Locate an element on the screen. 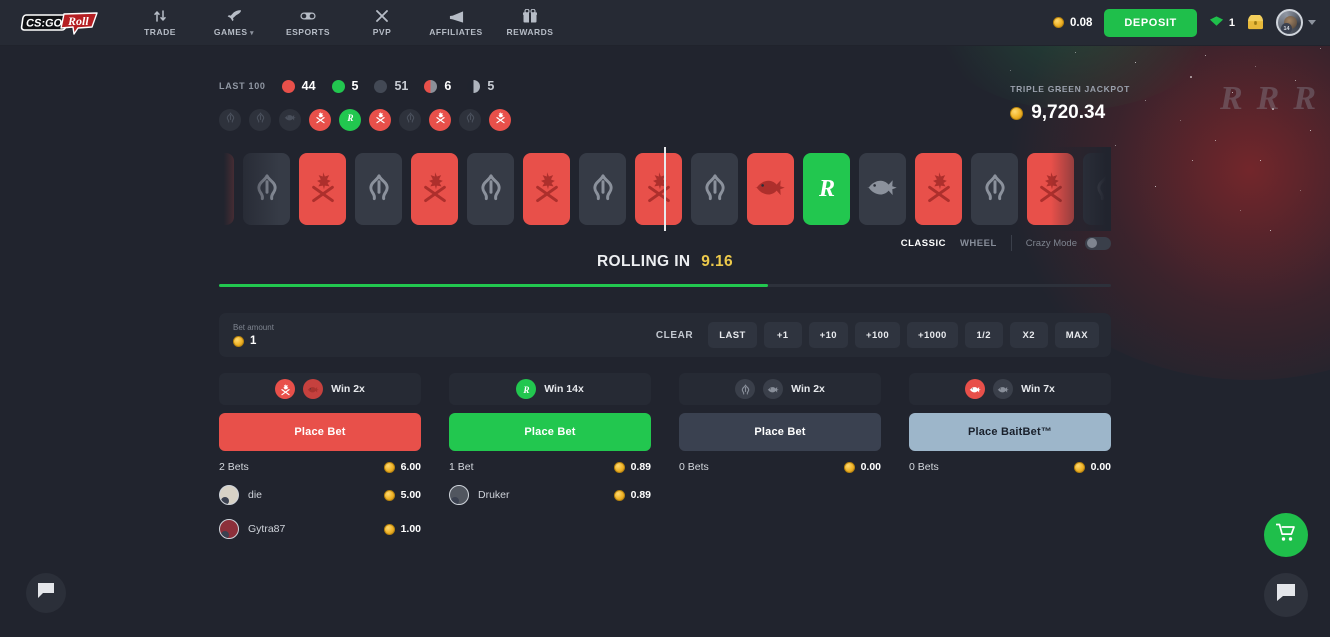 The width and height of the screenshot is (1330, 637). bet-column-header: Win 2x is located at coordinates (780, 389).